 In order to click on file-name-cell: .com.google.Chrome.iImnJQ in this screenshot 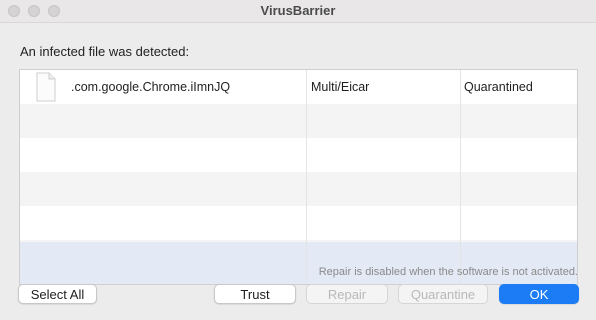, I will do `click(151, 87)`.